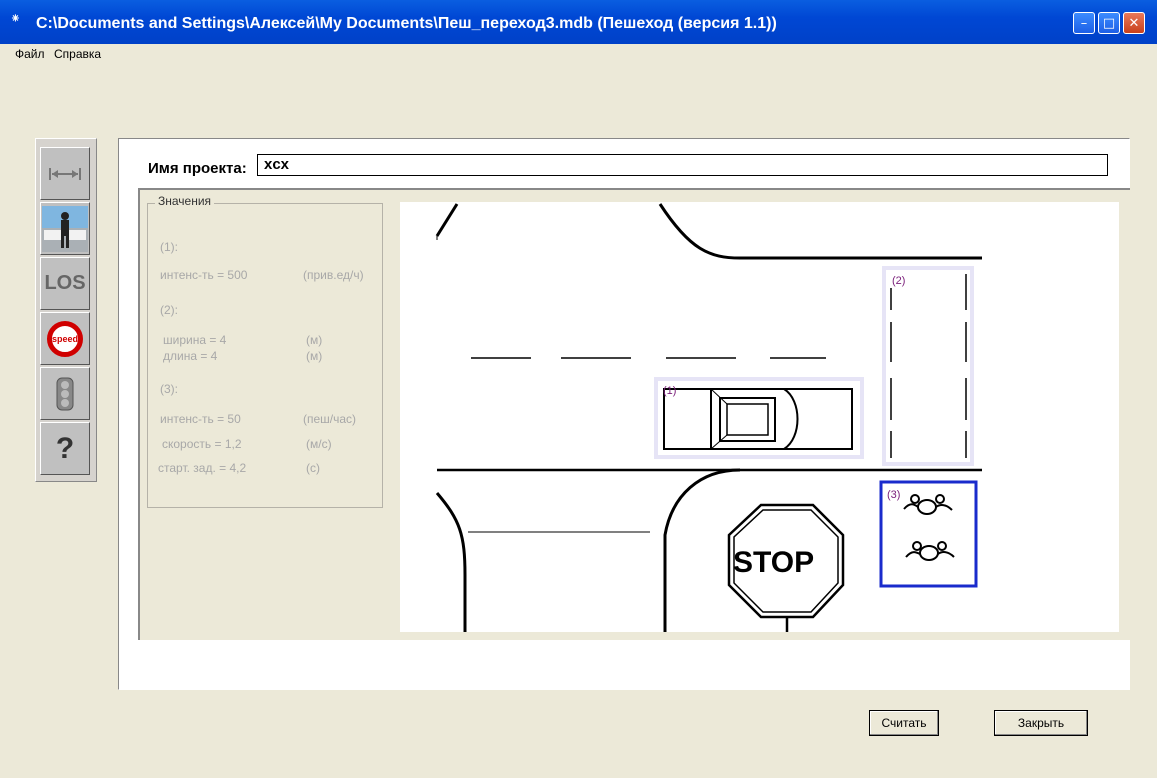 The image size is (1157, 778). What do you see at coordinates (314, 340) in the screenshot?
I see `crosswalk-width-unit: (м)` at bounding box center [314, 340].